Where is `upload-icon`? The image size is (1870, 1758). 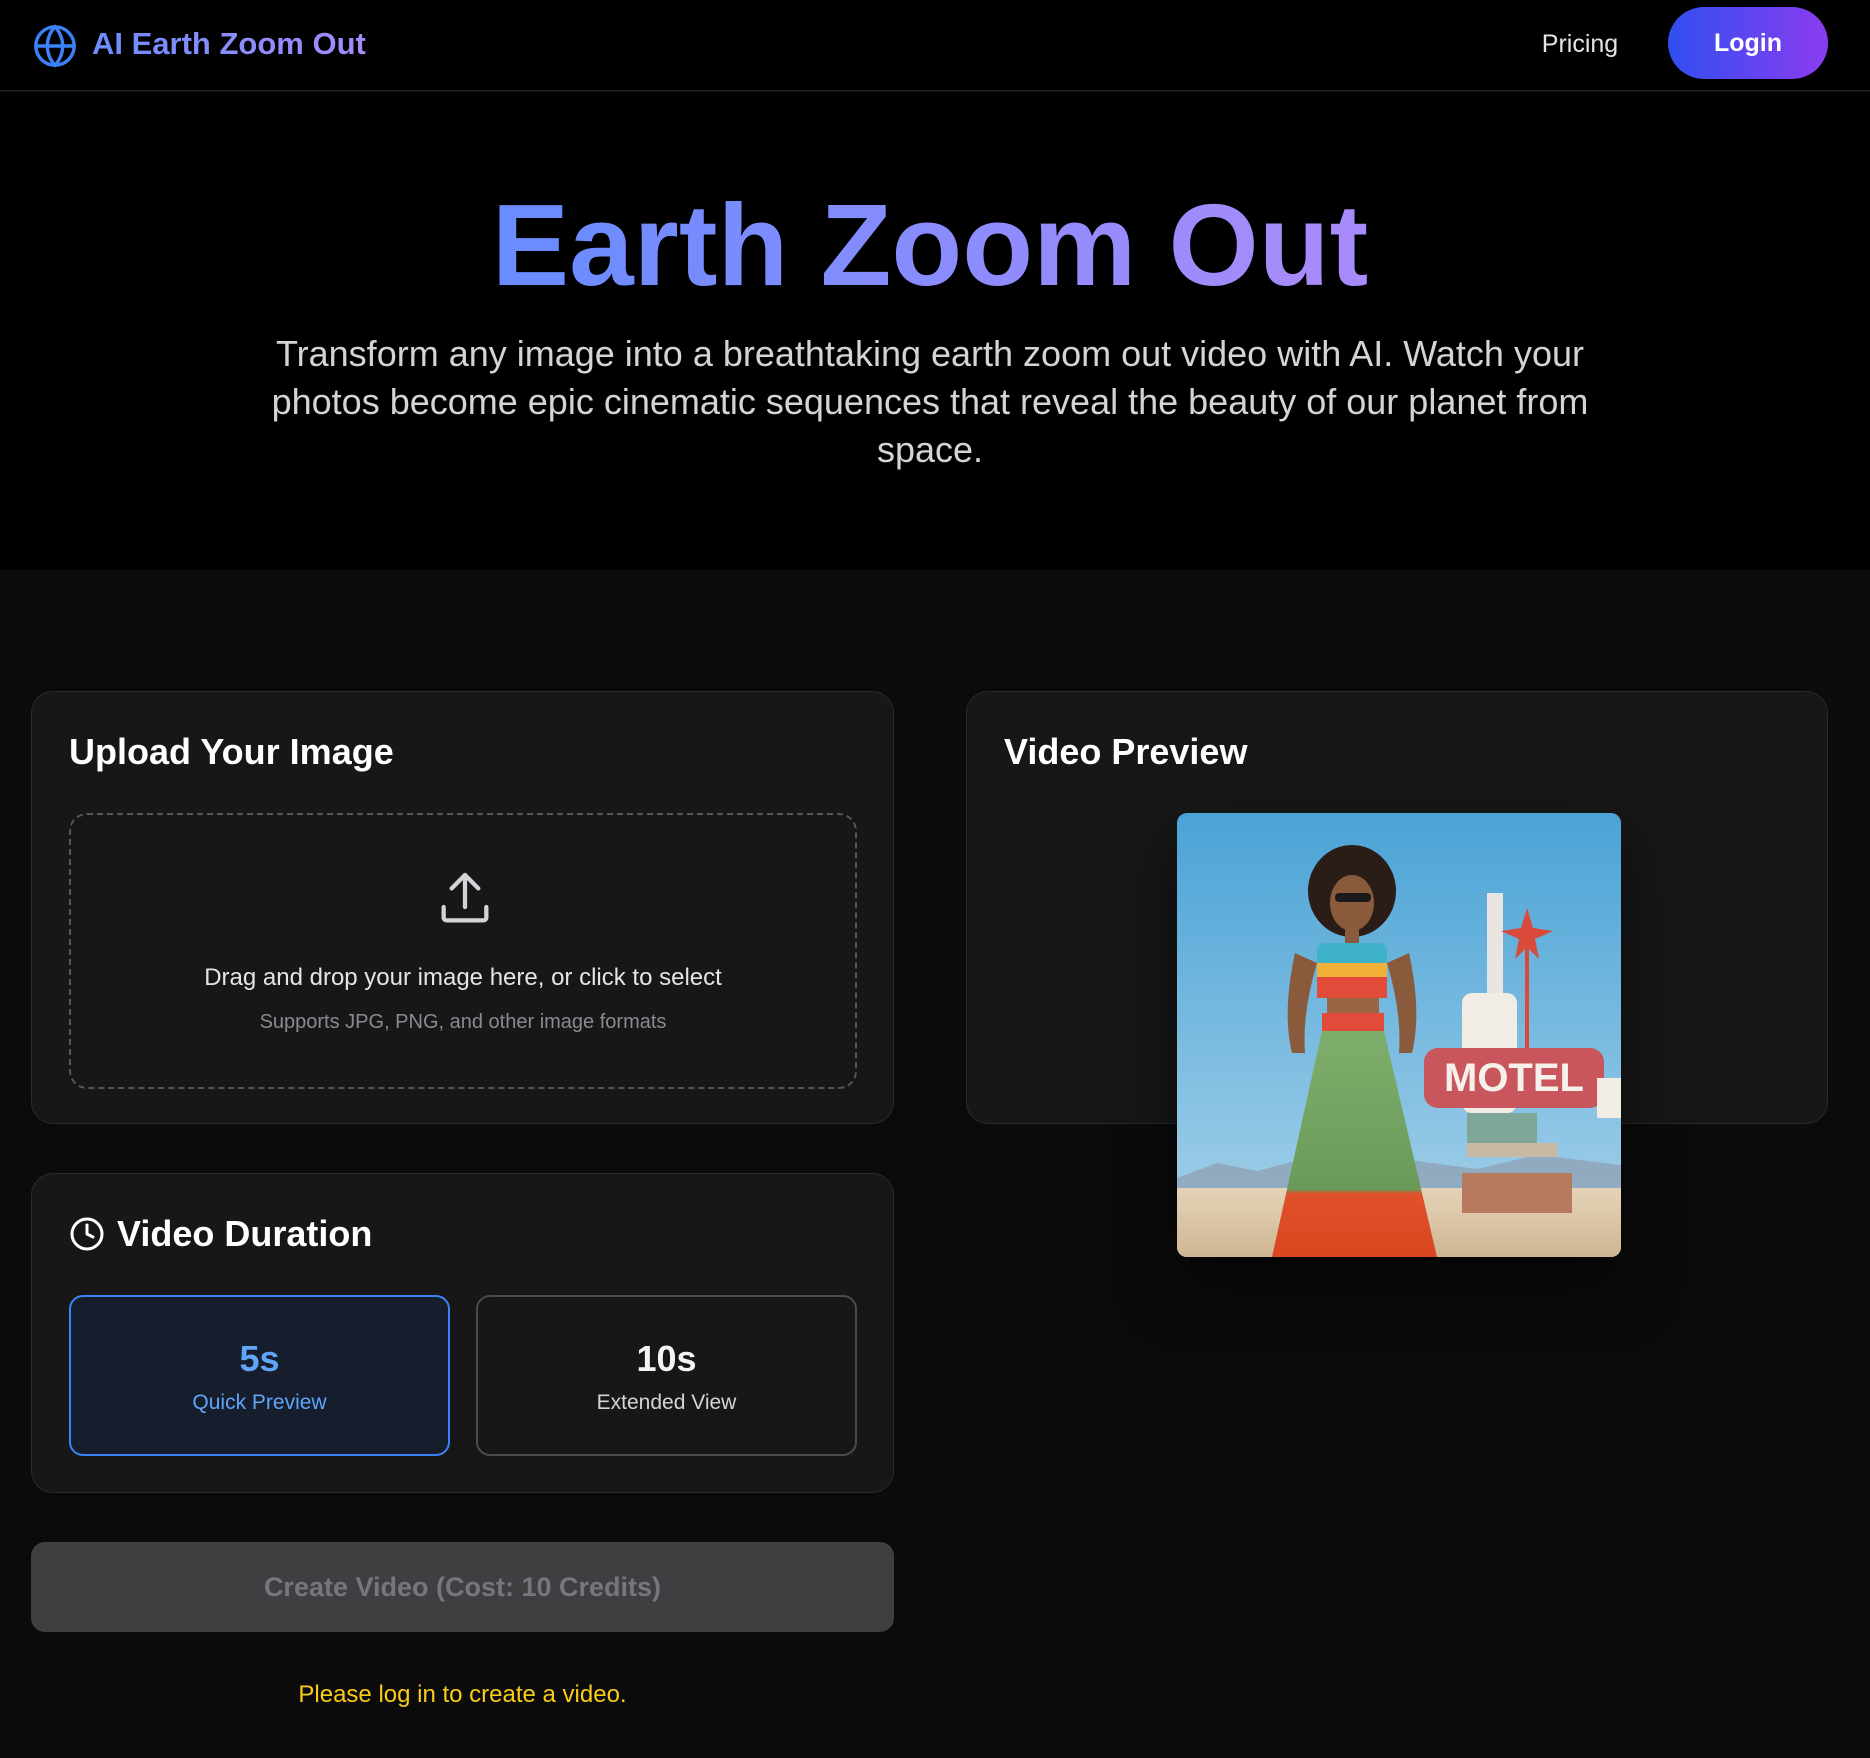
upload-icon is located at coordinates (465, 897).